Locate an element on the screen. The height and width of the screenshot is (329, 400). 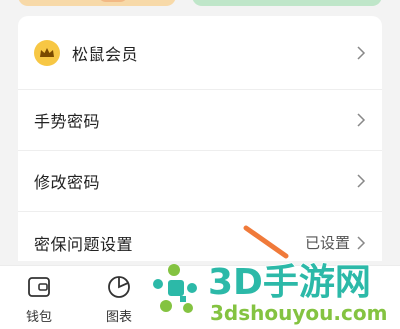
promo-card-left is located at coordinates (97, 3).